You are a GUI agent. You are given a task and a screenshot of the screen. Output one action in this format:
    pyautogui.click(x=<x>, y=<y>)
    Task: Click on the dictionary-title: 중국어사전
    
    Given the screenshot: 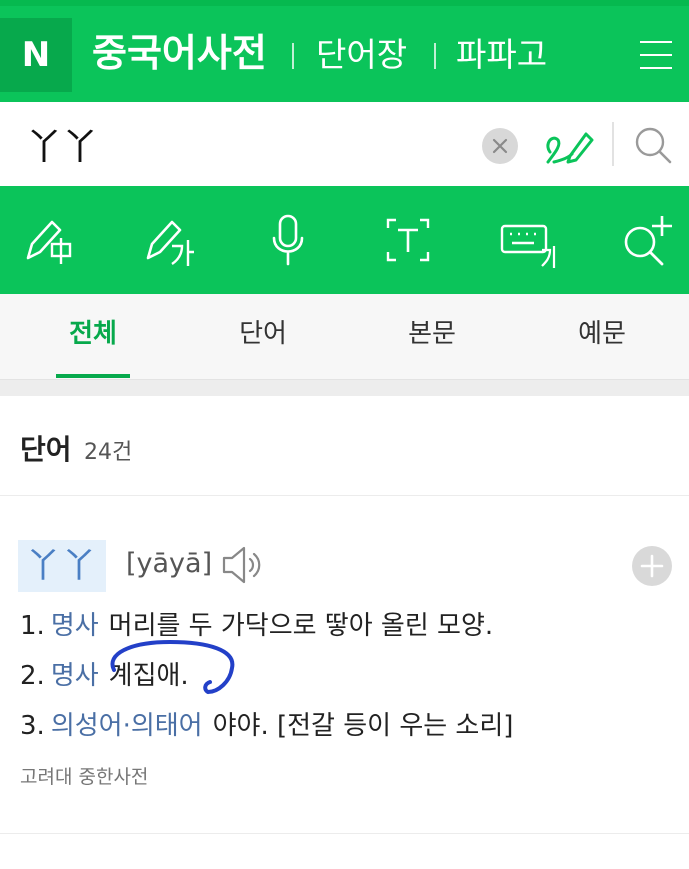 What is the action you would take?
    pyautogui.click(x=179, y=53)
    